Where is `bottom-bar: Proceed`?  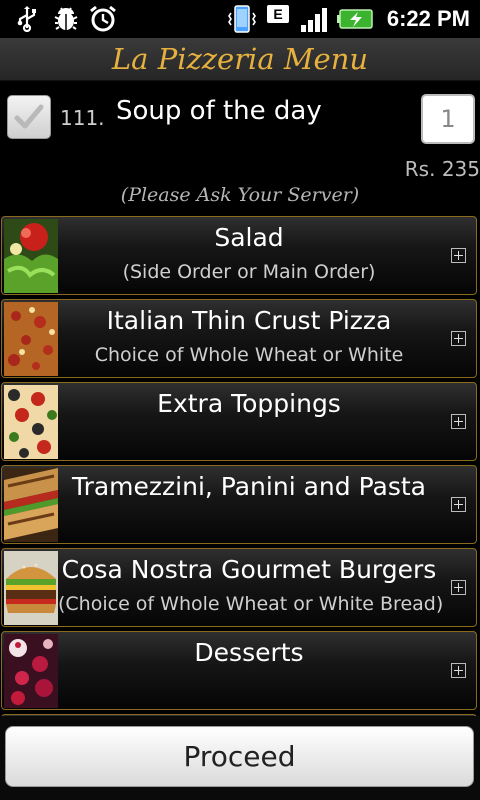 bottom-bar: Proceed is located at coordinates (240, 758).